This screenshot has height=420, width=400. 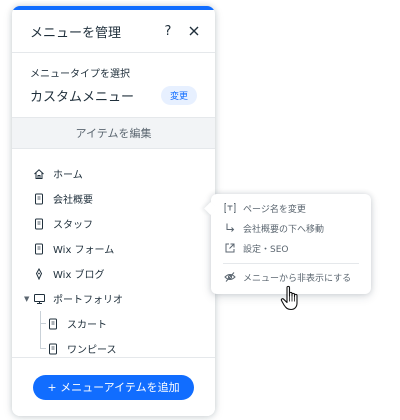 I want to click on rename-page-label: ページ名を変更, so click(x=274, y=209).